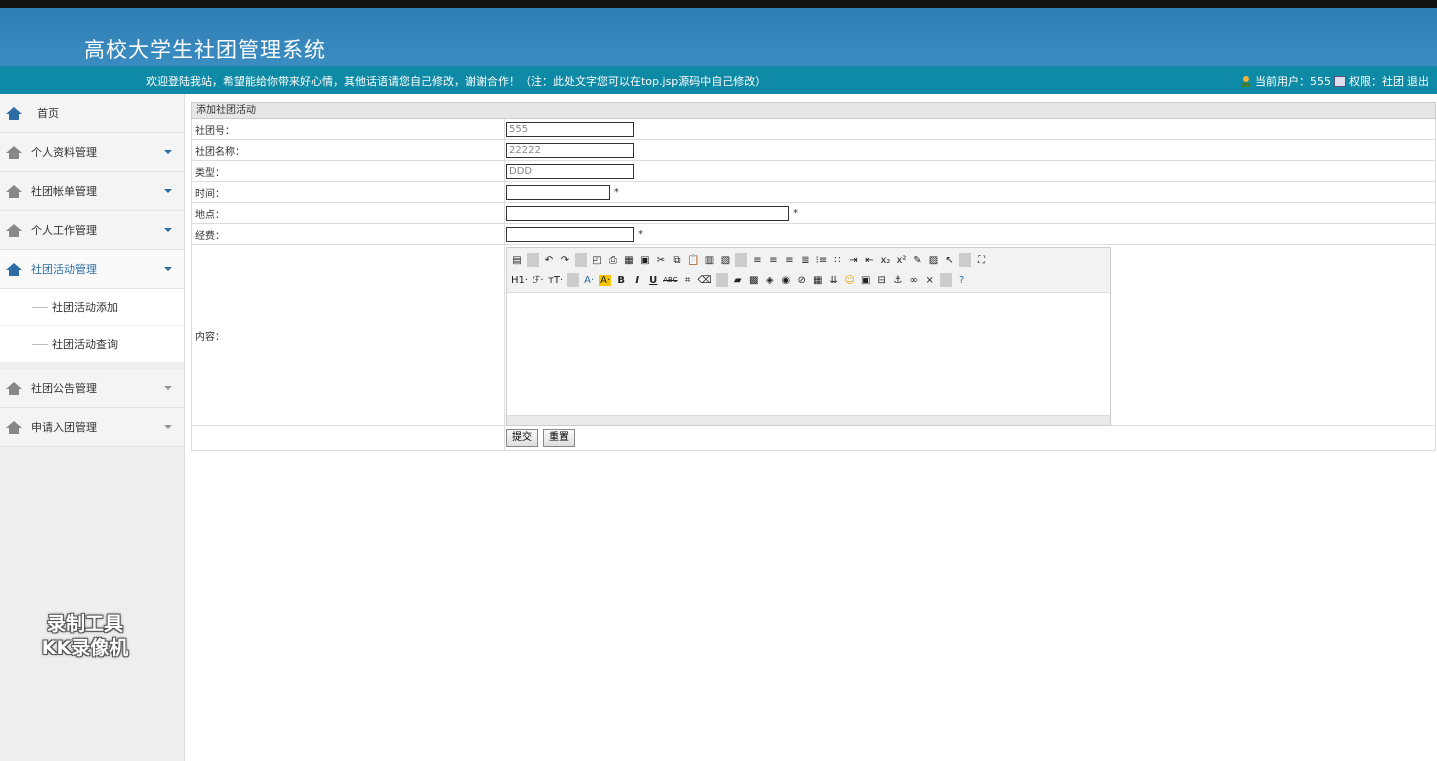 The image size is (1437, 761). Describe the element at coordinates (705, 280) in the screenshot. I see `eraser-icon: ⌫` at that location.